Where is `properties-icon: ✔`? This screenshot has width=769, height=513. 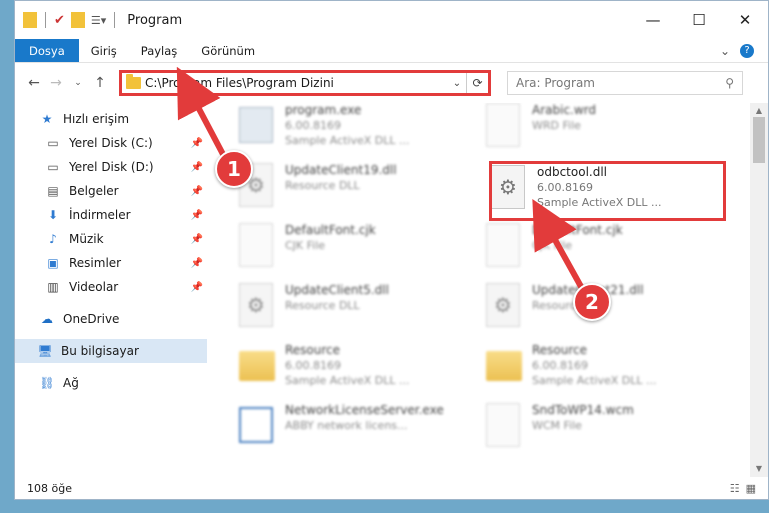 properties-icon: ✔ is located at coordinates (59, 20).